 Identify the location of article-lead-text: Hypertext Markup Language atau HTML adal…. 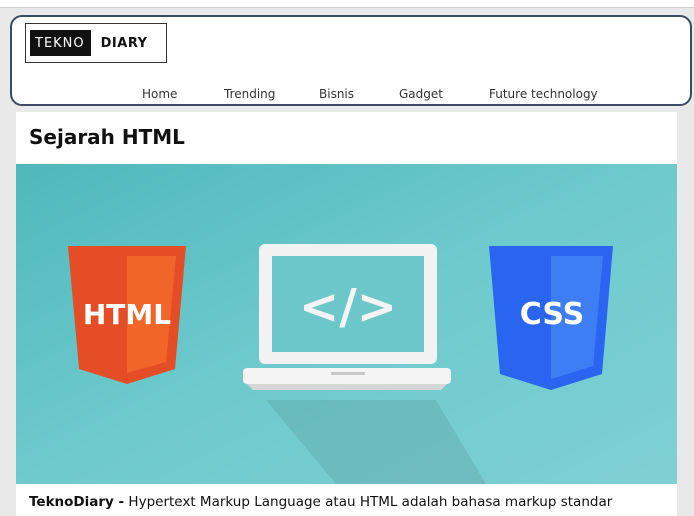
(368, 502).